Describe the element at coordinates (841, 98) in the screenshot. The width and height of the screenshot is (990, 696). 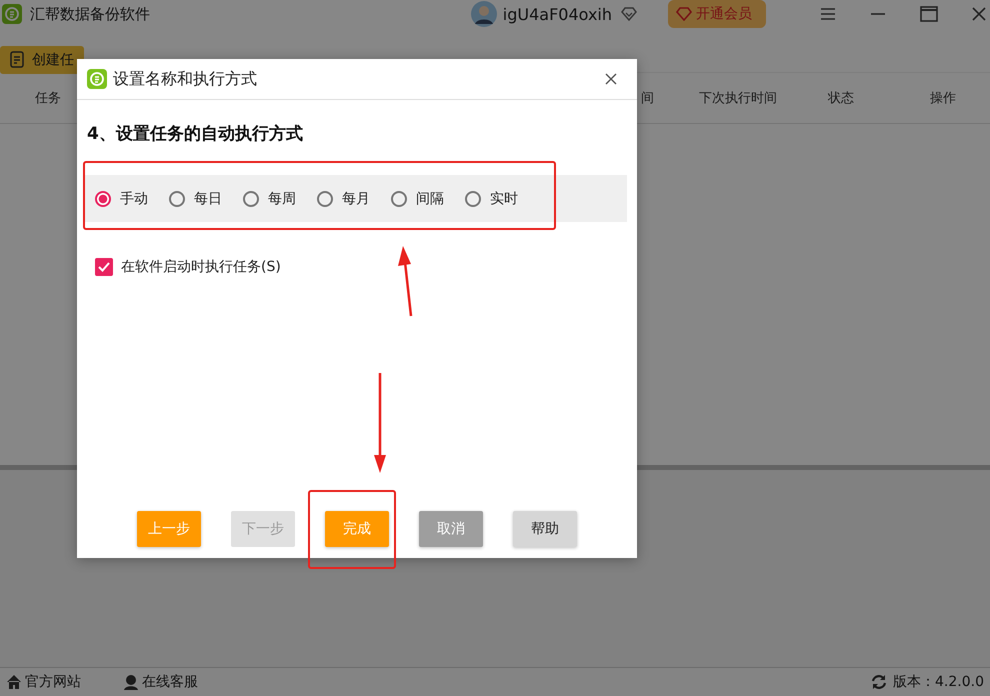
I see `column-header: 状态` at that location.